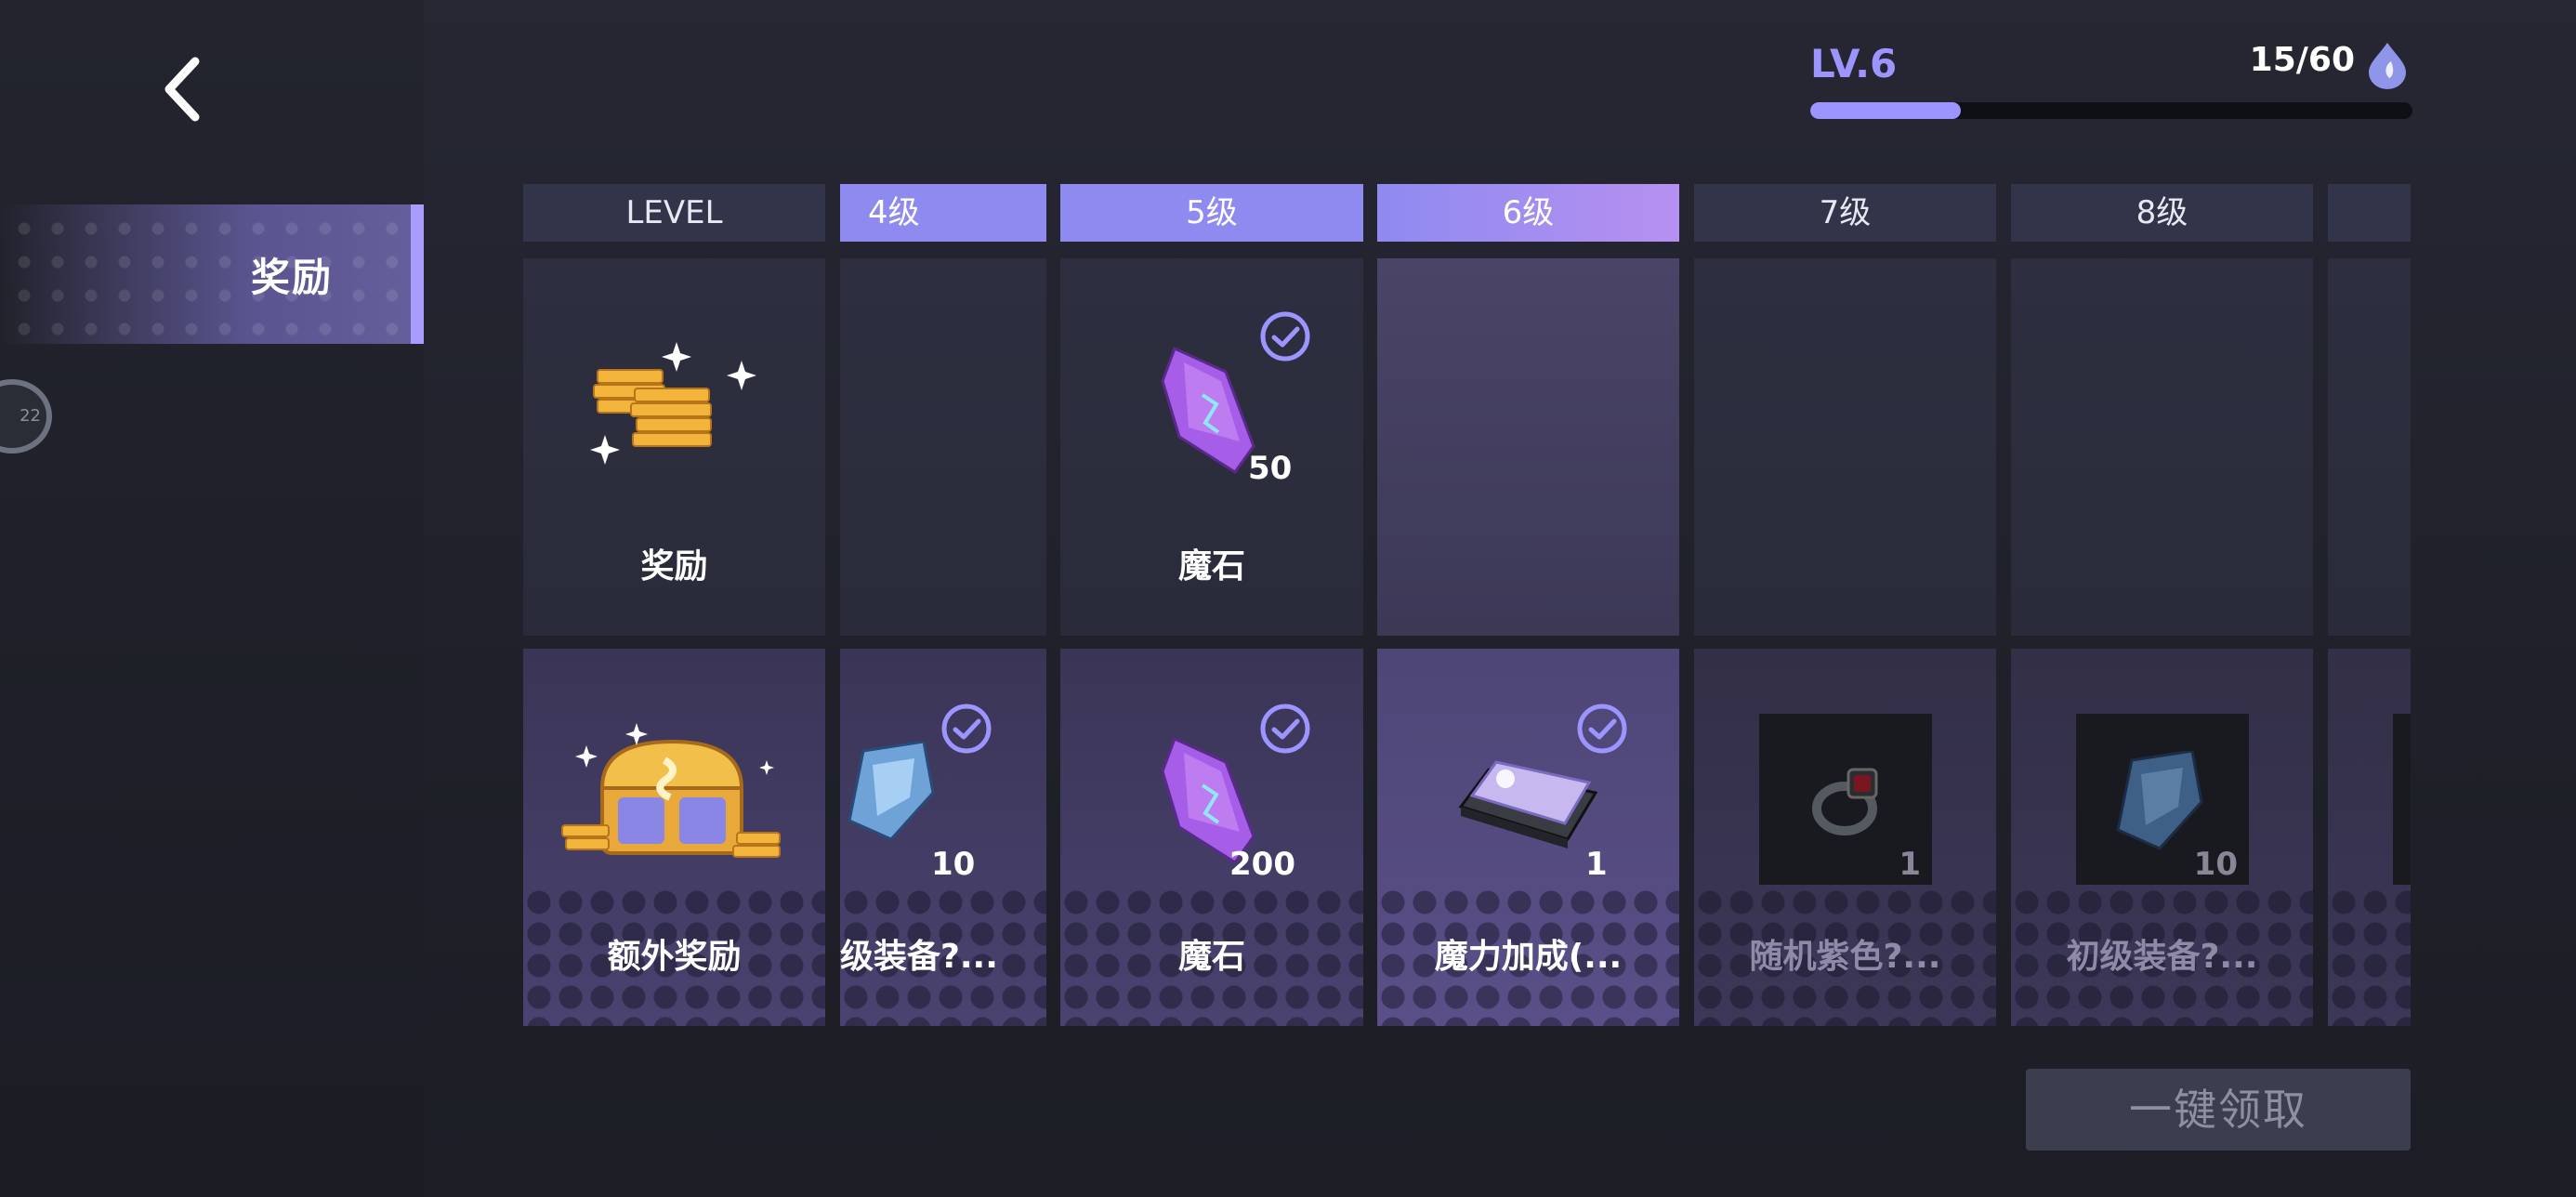 This screenshot has width=2576, height=1197. What do you see at coordinates (417, 274) in the screenshot?
I see `tab-active-indicator` at bounding box center [417, 274].